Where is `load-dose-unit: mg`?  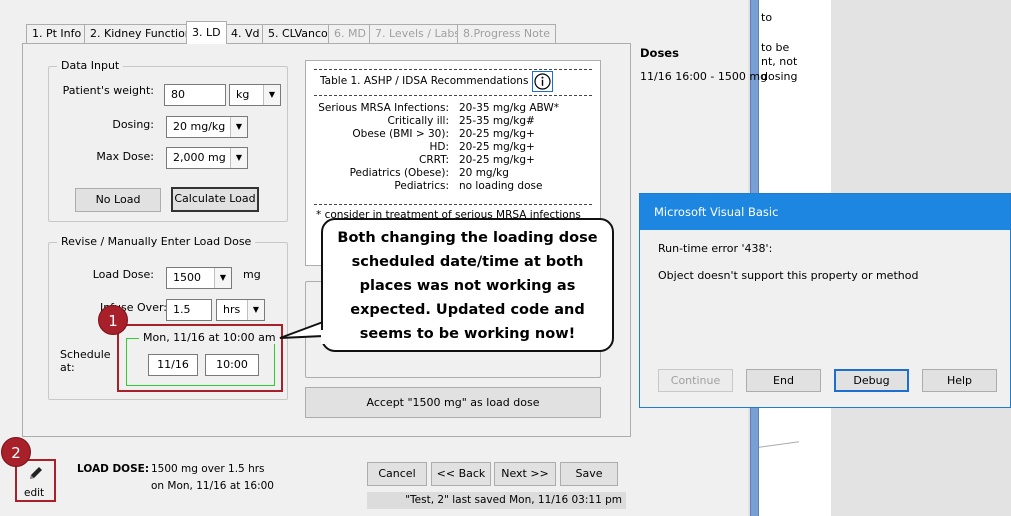 load-dose-unit: mg is located at coordinates (252, 274).